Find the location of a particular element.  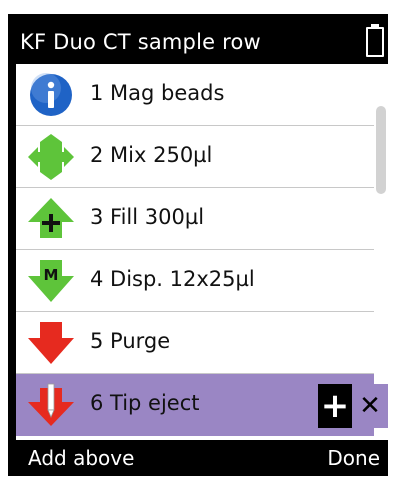

list-item-label: 3 Fill 300µl is located at coordinates (147, 217).